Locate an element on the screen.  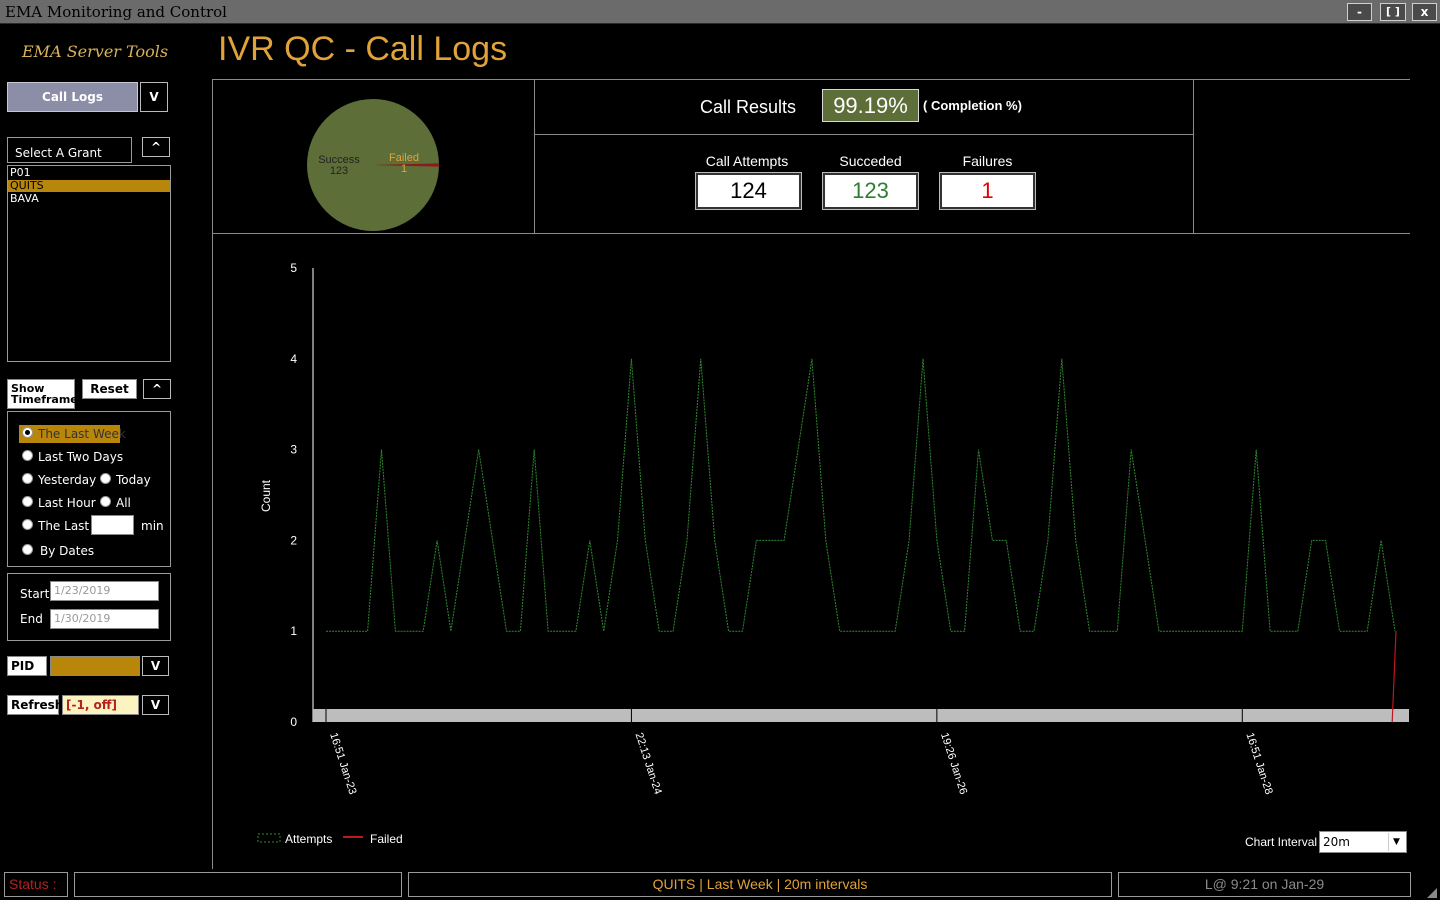
radio-last-hour is located at coordinates (27, 501).